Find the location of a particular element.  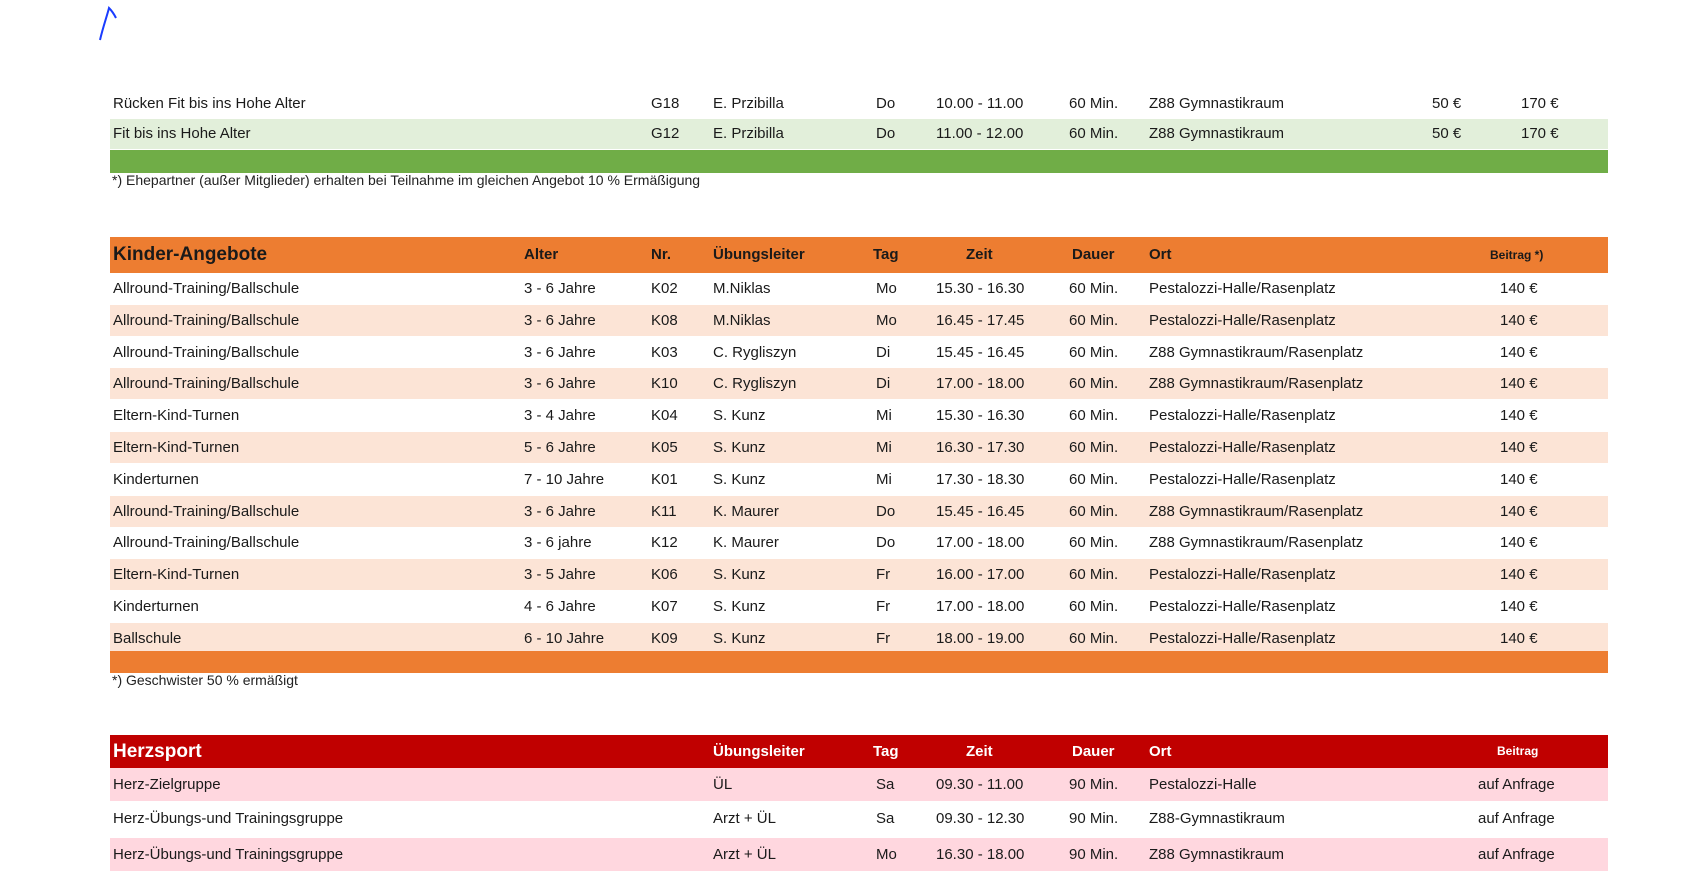

course-nr: G12 is located at coordinates (665, 133).